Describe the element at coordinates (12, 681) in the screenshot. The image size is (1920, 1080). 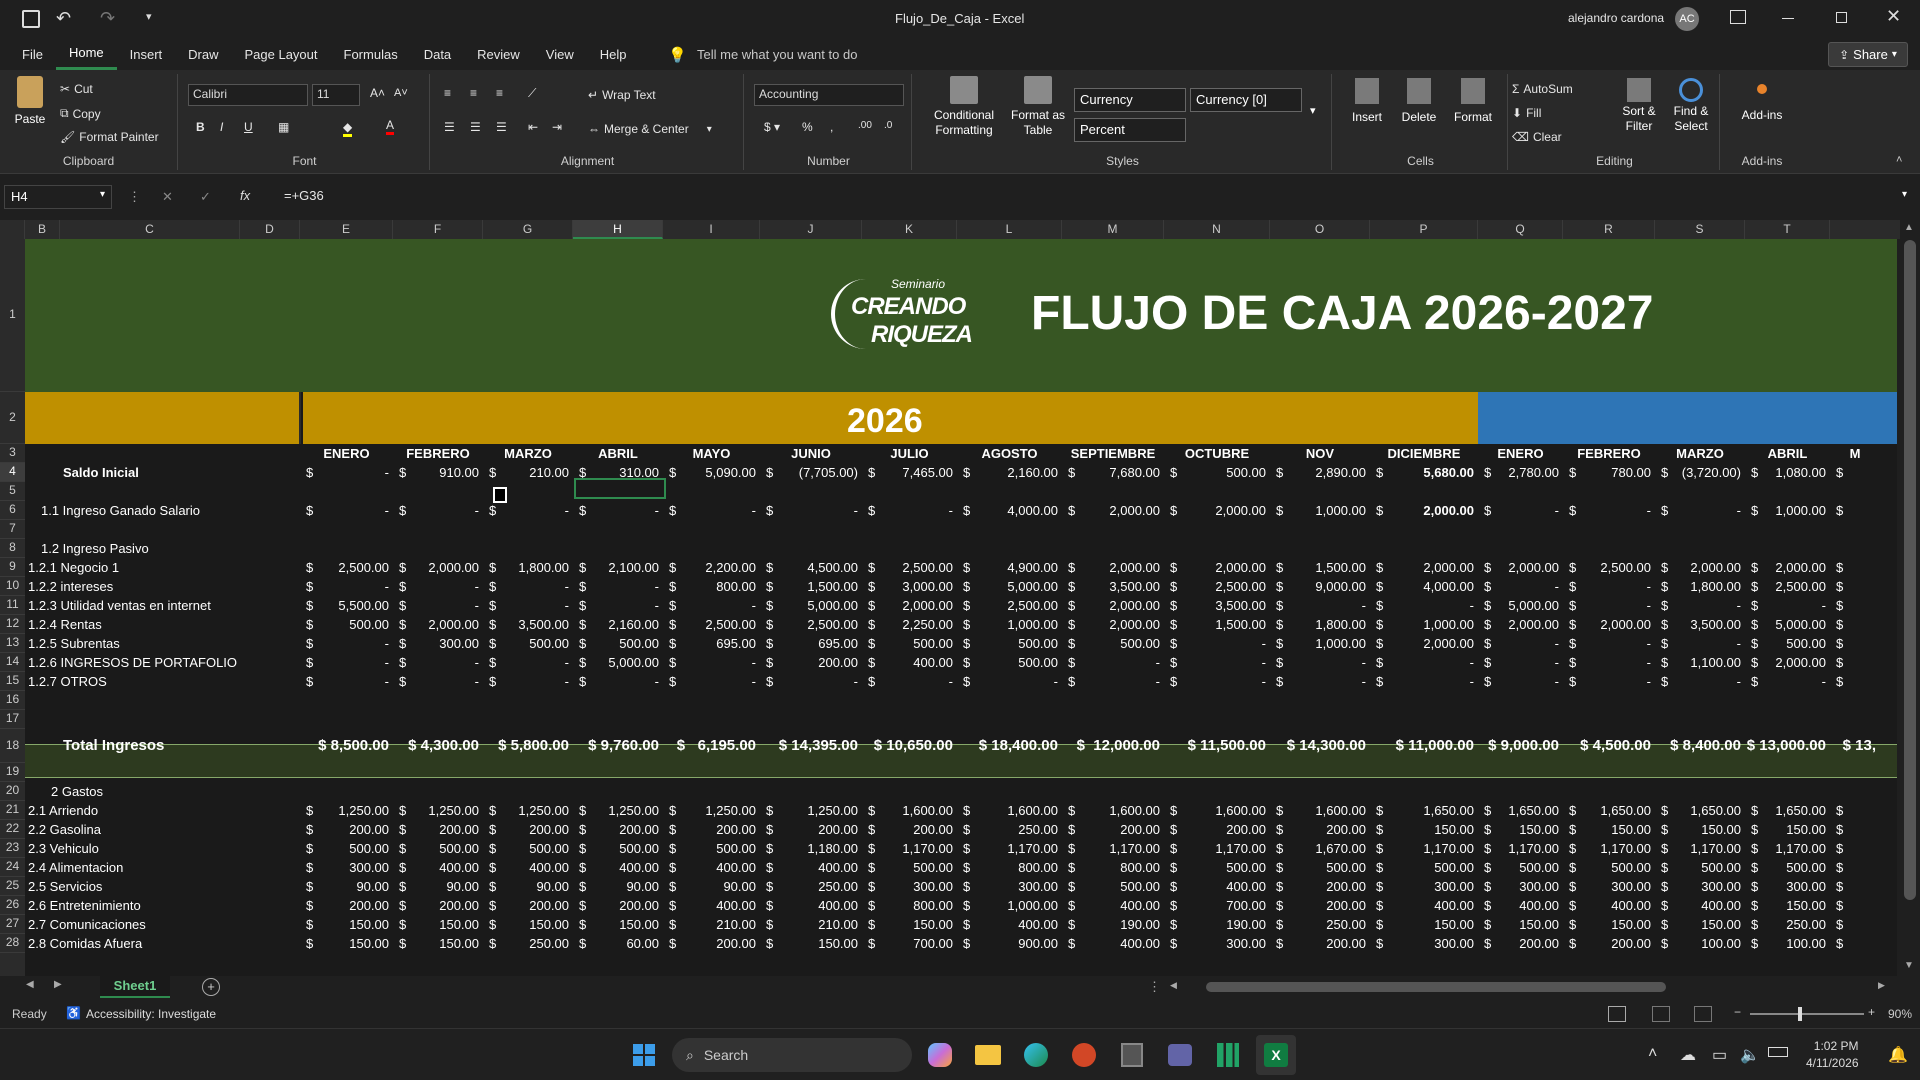
I see `row-header-15: 15` at that location.